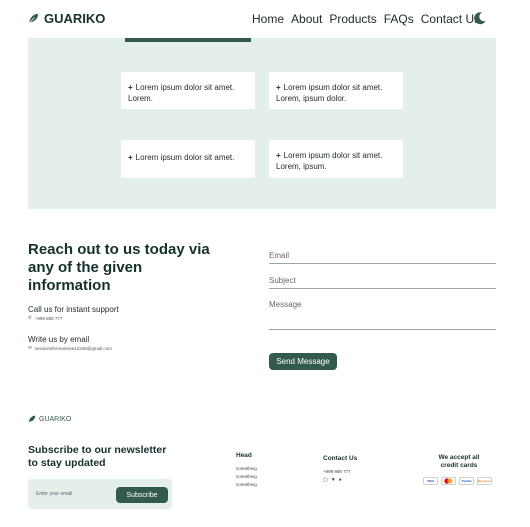 This screenshot has height=527, width=530. What do you see at coordinates (333, 480) in the screenshot?
I see `twitter-icon: ▼` at bounding box center [333, 480].